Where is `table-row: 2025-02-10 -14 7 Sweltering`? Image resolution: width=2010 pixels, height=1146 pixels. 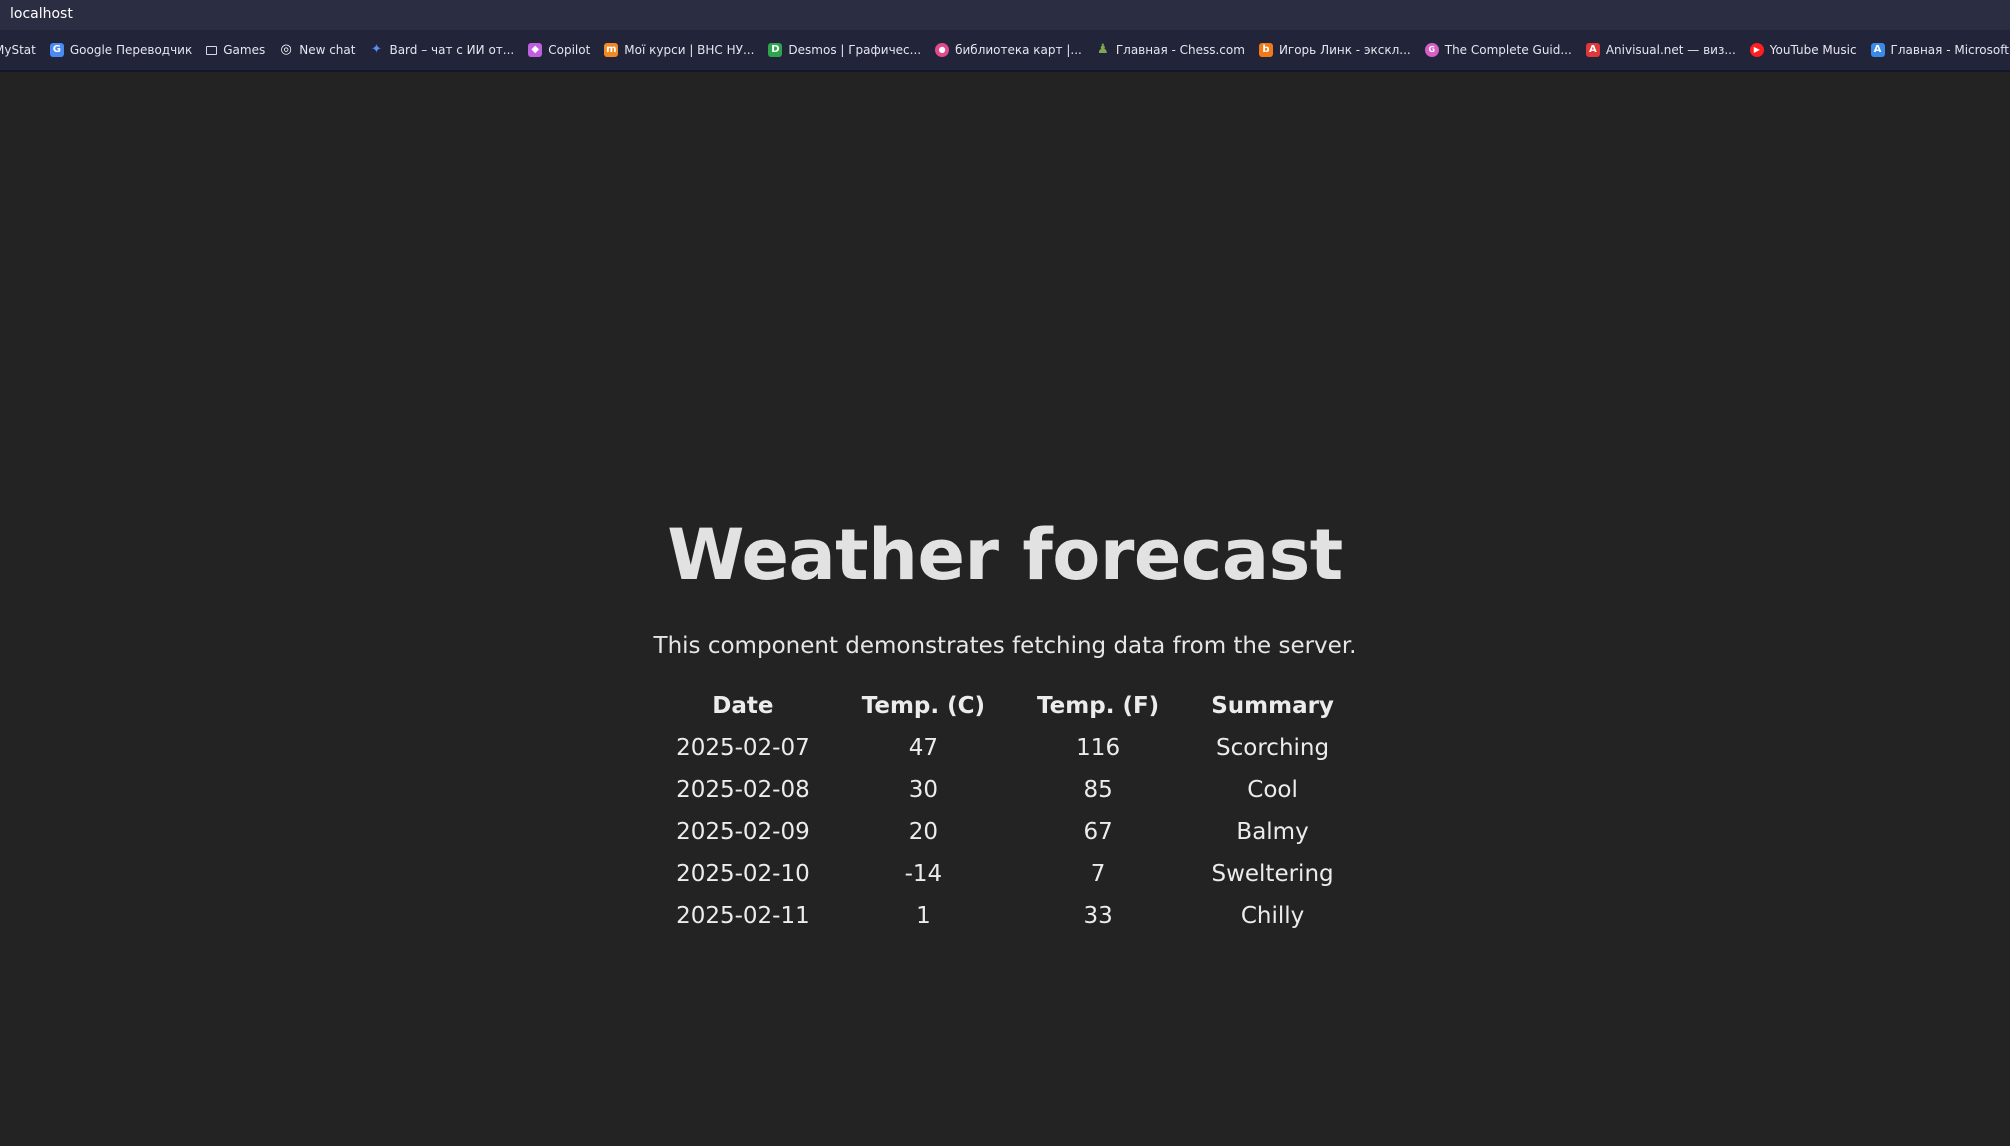
table-row: 2025-02-10 -14 7 Sweltering is located at coordinates (1005, 874).